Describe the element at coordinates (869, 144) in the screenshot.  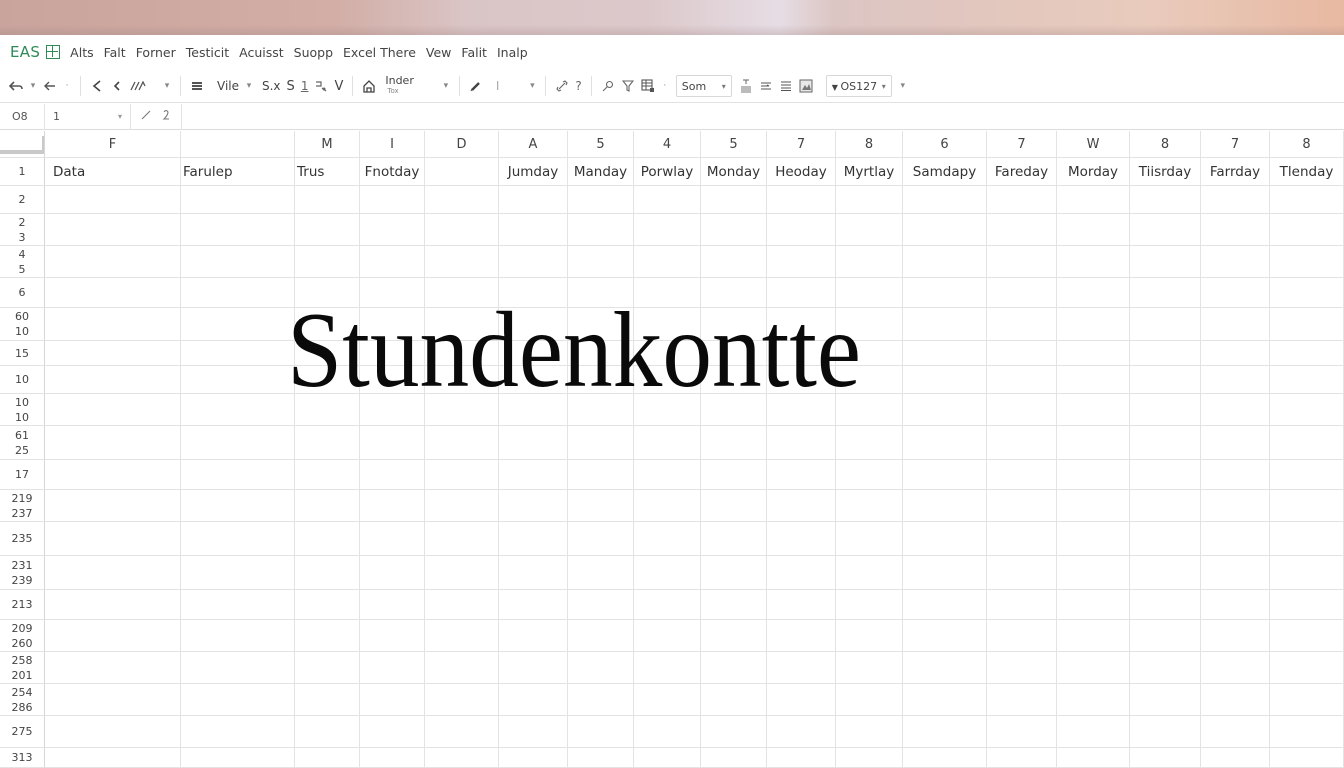
I see `column-header: 8` at that location.